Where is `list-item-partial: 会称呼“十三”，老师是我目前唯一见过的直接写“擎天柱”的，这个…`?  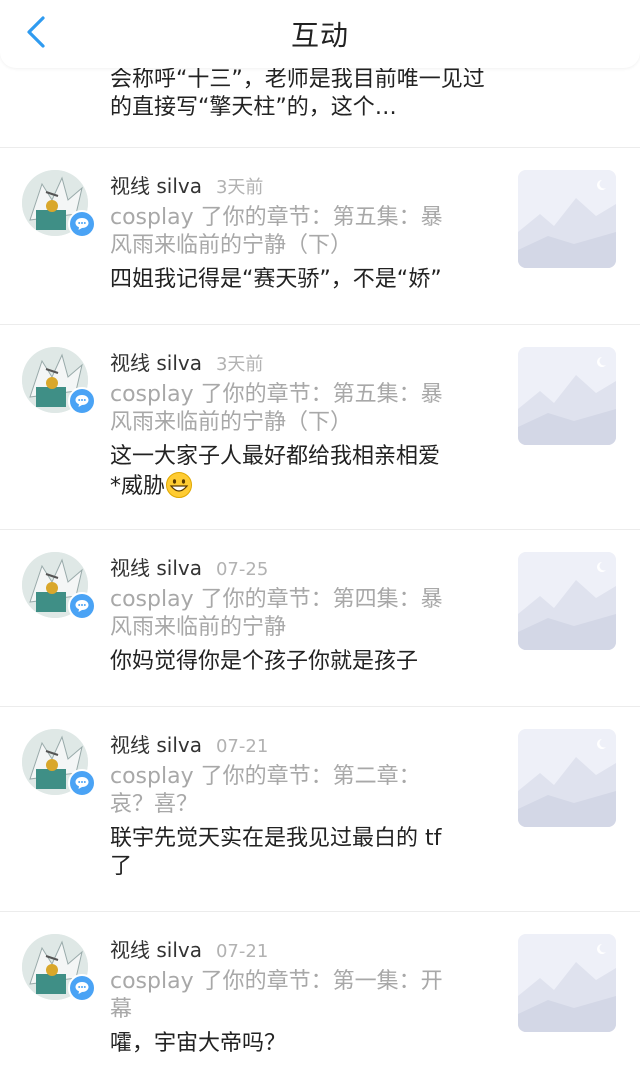
list-item-partial: 会称呼“十三”，老师是我目前唯一见过的直接写“擎天柱”的，这个… is located at coordinates (320, 104).